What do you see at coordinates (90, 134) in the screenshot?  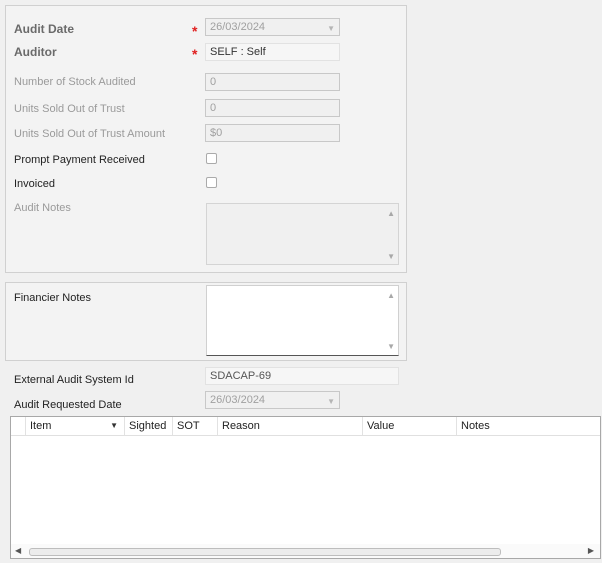 I see `units-sold-amount-label: Units Sold Out of Trust Amount` at bounding box center [90, 134].